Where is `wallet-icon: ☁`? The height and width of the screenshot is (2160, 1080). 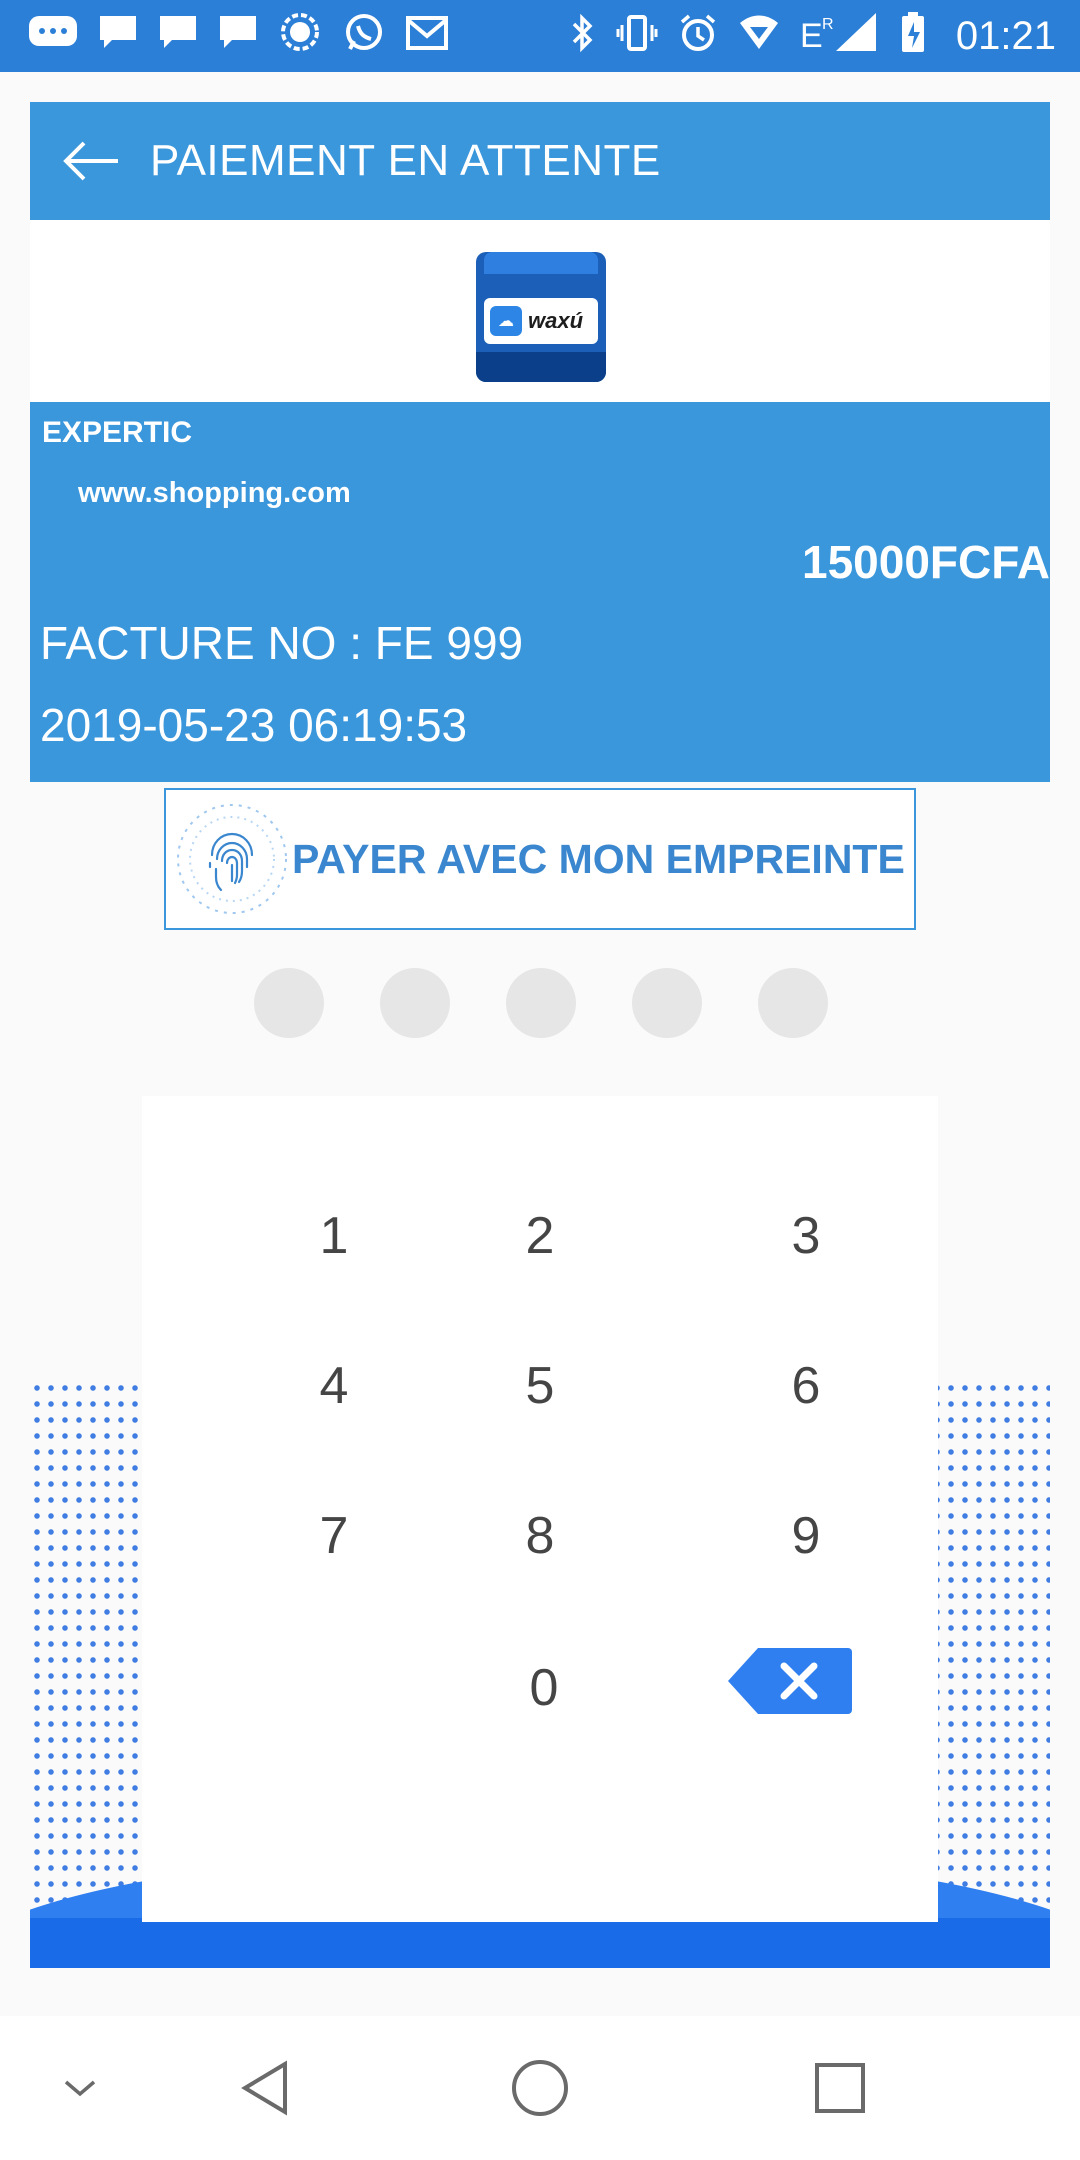 wallet-icon: ☁ is located at coordinates (506, 321).